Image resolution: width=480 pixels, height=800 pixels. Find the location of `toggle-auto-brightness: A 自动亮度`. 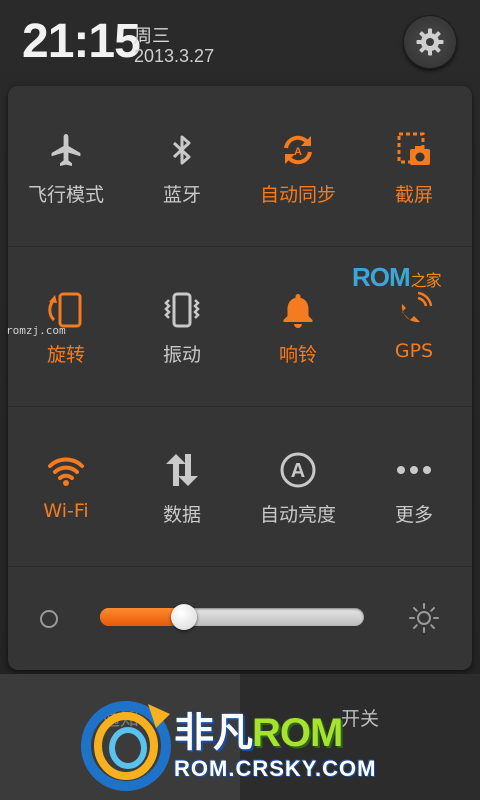

toggle-auto-brightness: A 自动亮度 is located at coordinates (298, 486).